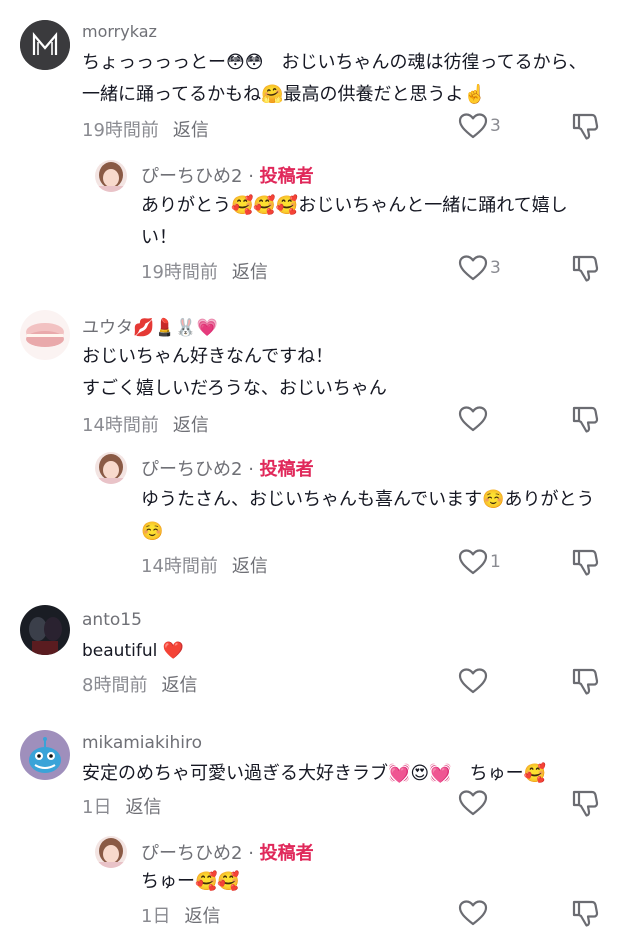 The height and width of the screenshot is (937, 620). Describe the element at coordinates (314, 773) in the screenshot. I see `comment-text: 安定のめちゃ可愛い過ぎる大好きラブ💓😍💓 ちゅー🥰` at that location.